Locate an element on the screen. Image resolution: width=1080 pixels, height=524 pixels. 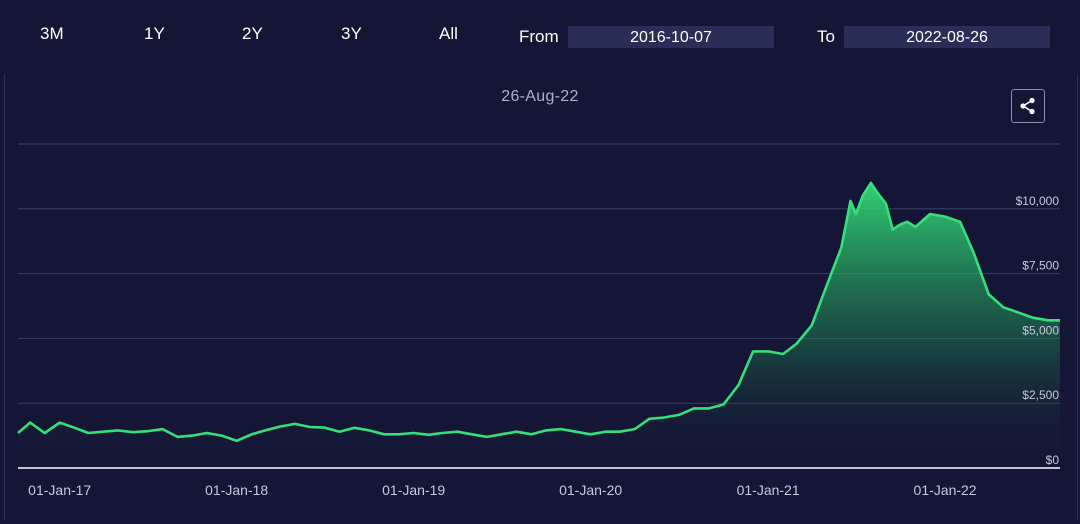
x-tick-label: 01-Jan-22 is located at coordinates (945, 490).